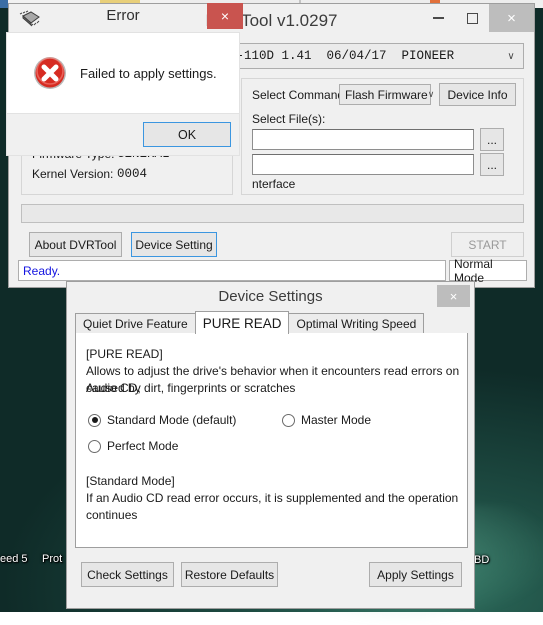 The height and width of the screenshot is (625, 543). I want to click on error-dialog-close-button: ×, so click(225, 16).